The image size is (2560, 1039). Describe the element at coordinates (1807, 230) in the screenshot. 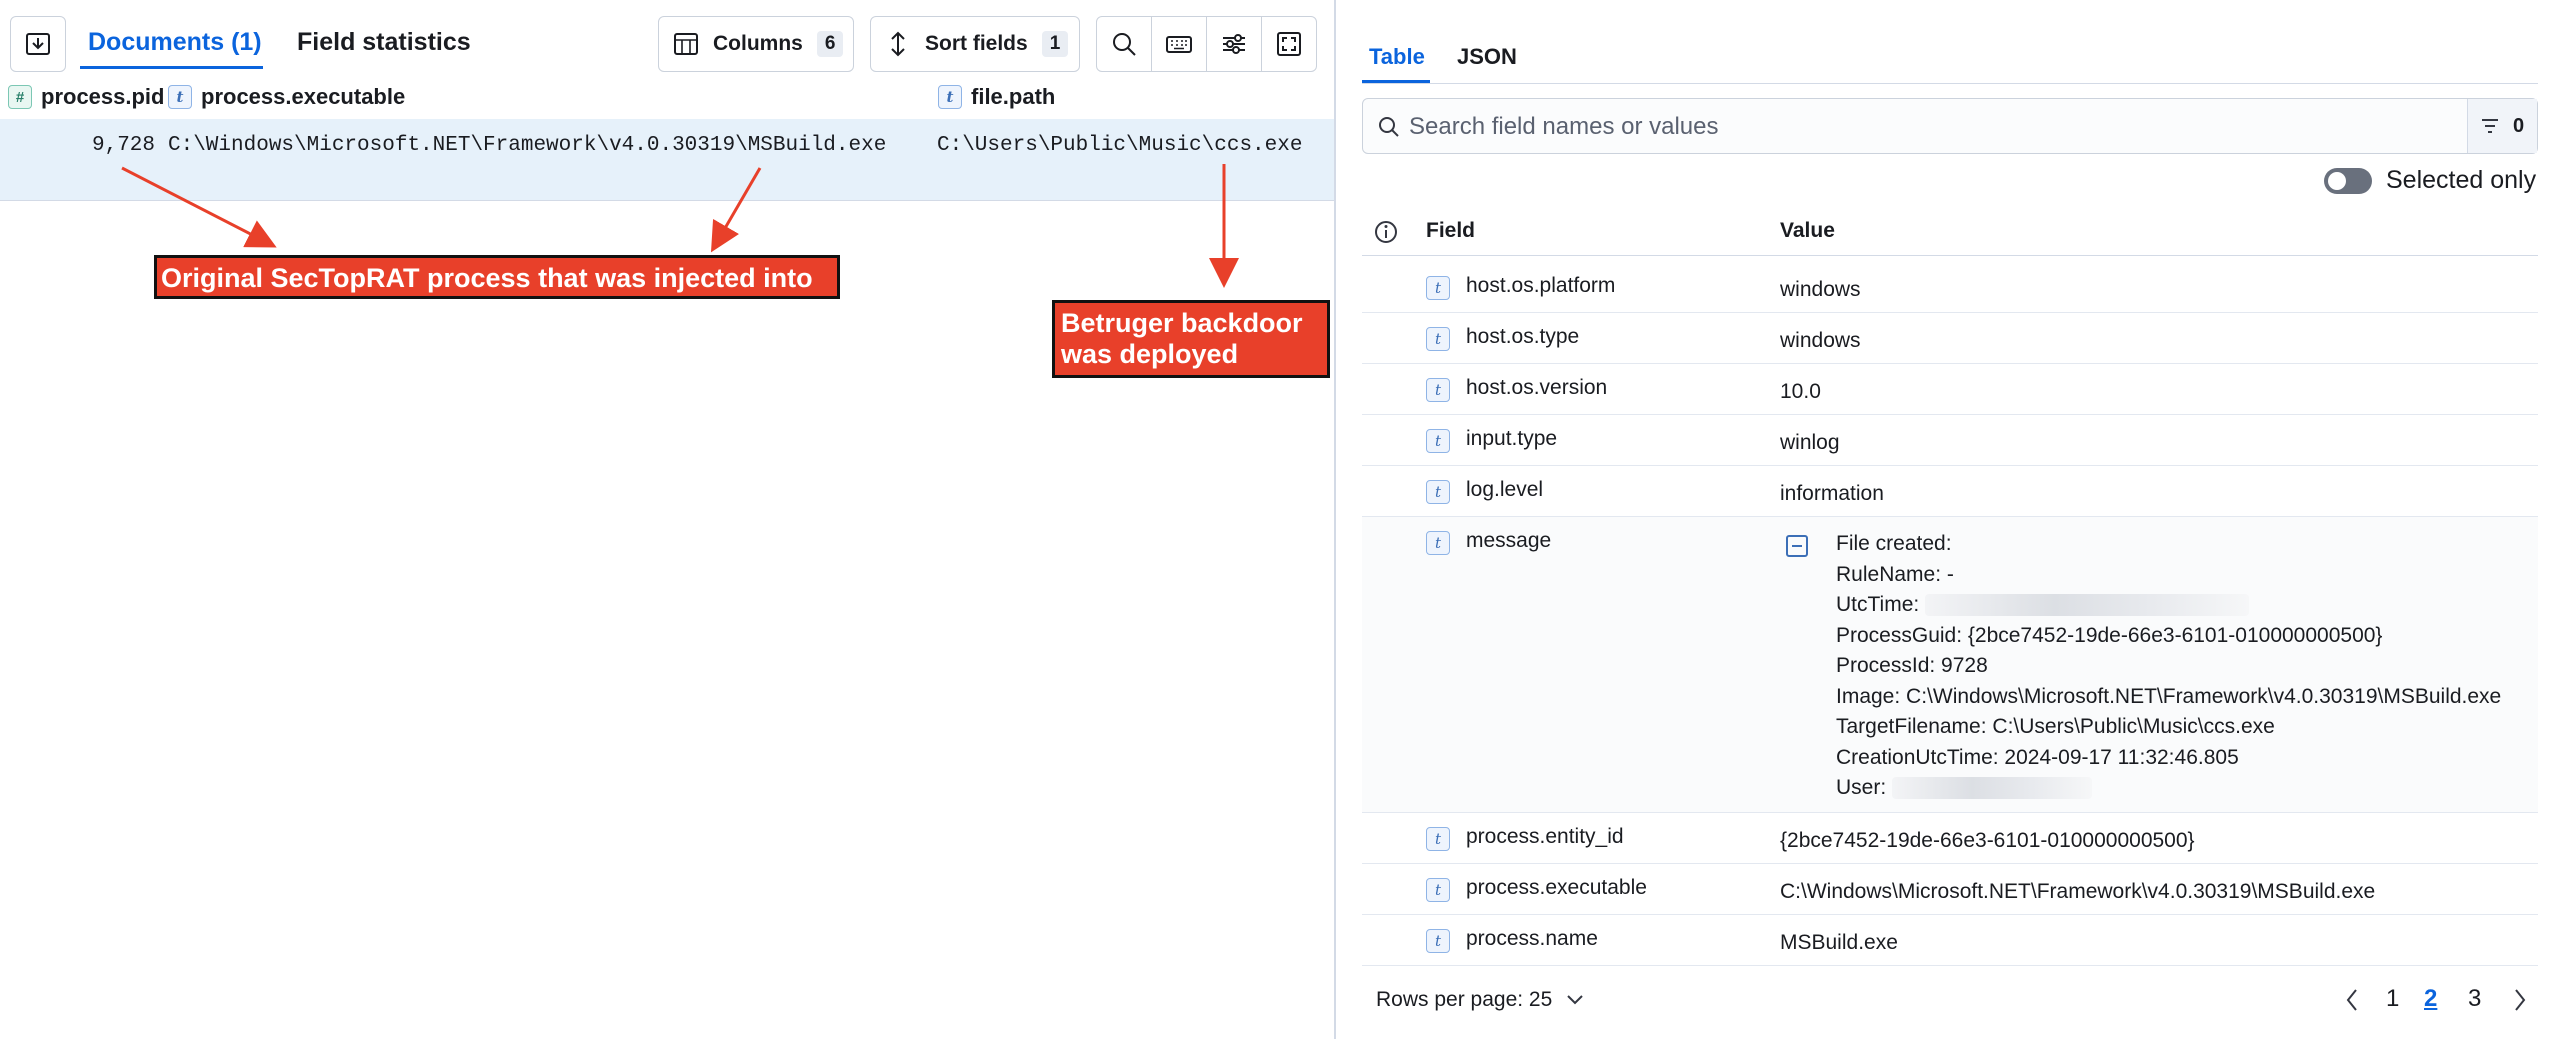

I see `header-value: Value` at that location.